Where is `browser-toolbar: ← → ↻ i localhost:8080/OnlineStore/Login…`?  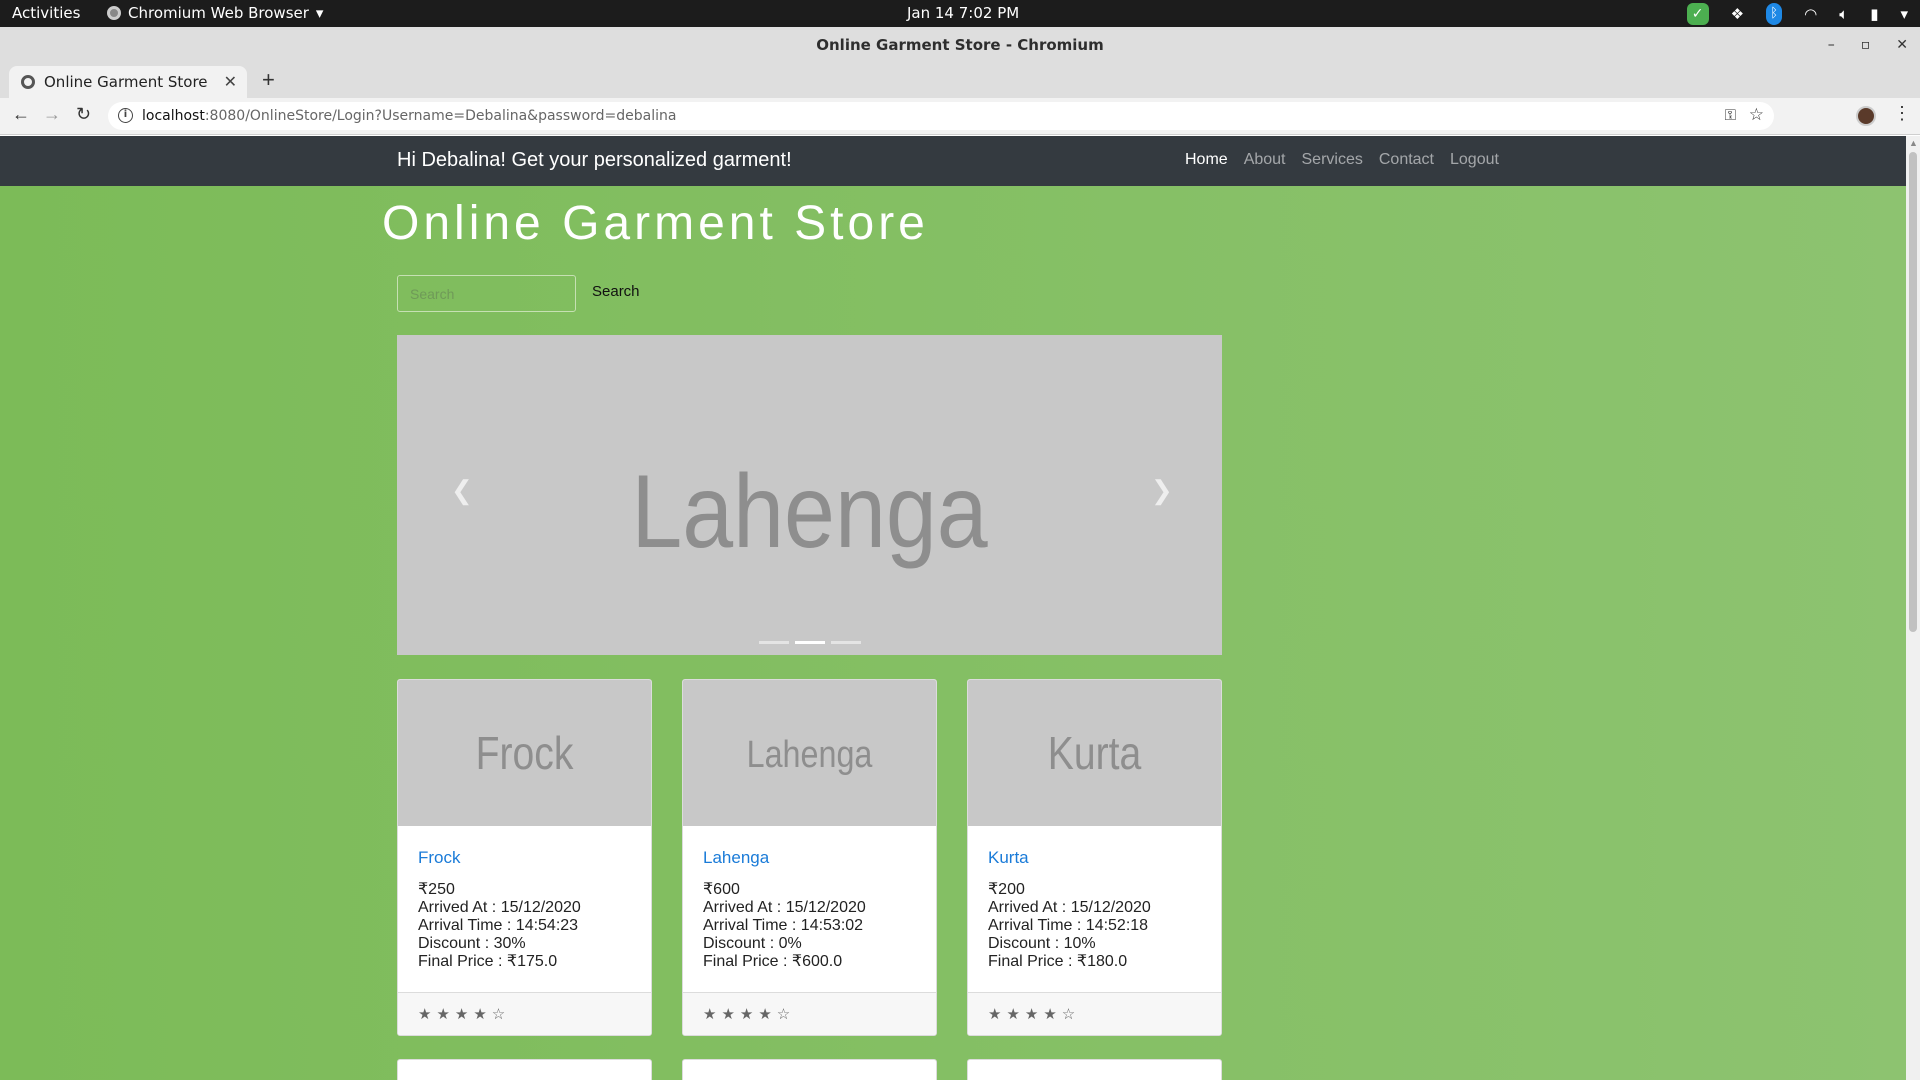
browser-toolbar: ← → ↻ i localhost:8080/OnlineStore/Login… is located at coordinates (960, 116).